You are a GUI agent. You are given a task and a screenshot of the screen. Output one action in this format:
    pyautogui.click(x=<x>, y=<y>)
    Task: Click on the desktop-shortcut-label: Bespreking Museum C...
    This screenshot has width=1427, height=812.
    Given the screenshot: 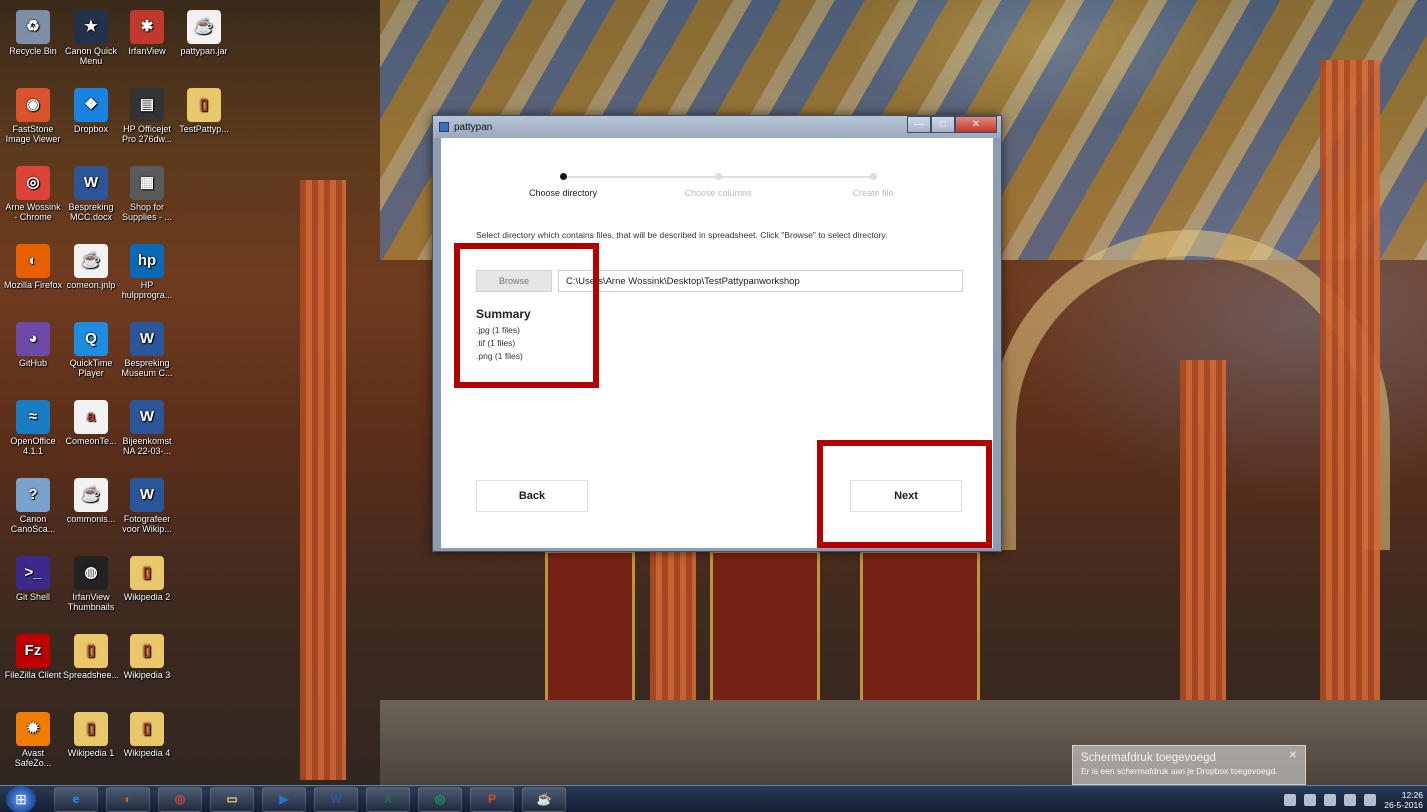 What is the action you would take?
    pyautogui.click(x=147, y=368)
    